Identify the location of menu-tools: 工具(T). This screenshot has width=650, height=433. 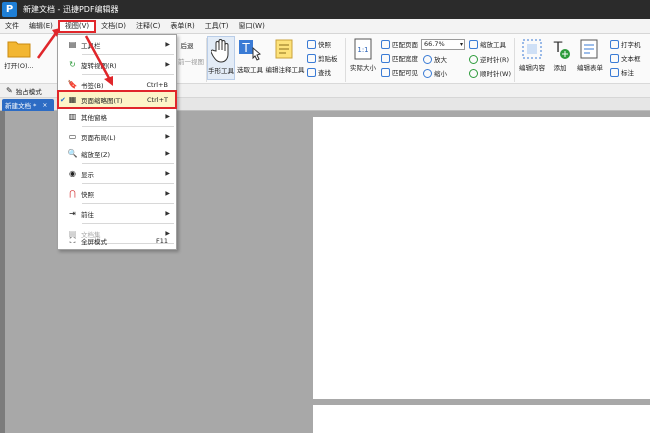
(217, 26).